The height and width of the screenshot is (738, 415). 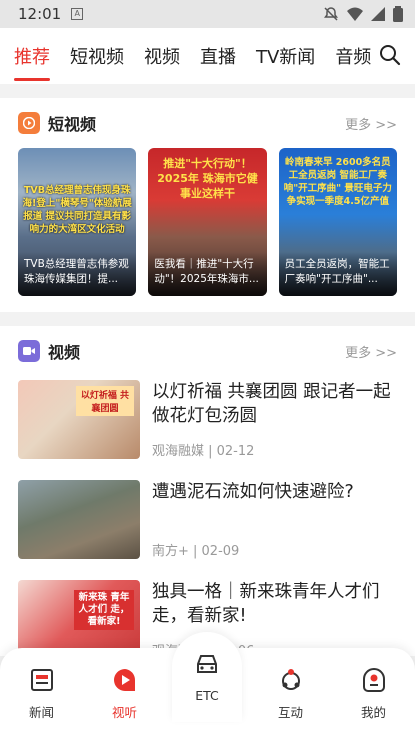 I want to click on car-icon, so click(x=207, y=664).